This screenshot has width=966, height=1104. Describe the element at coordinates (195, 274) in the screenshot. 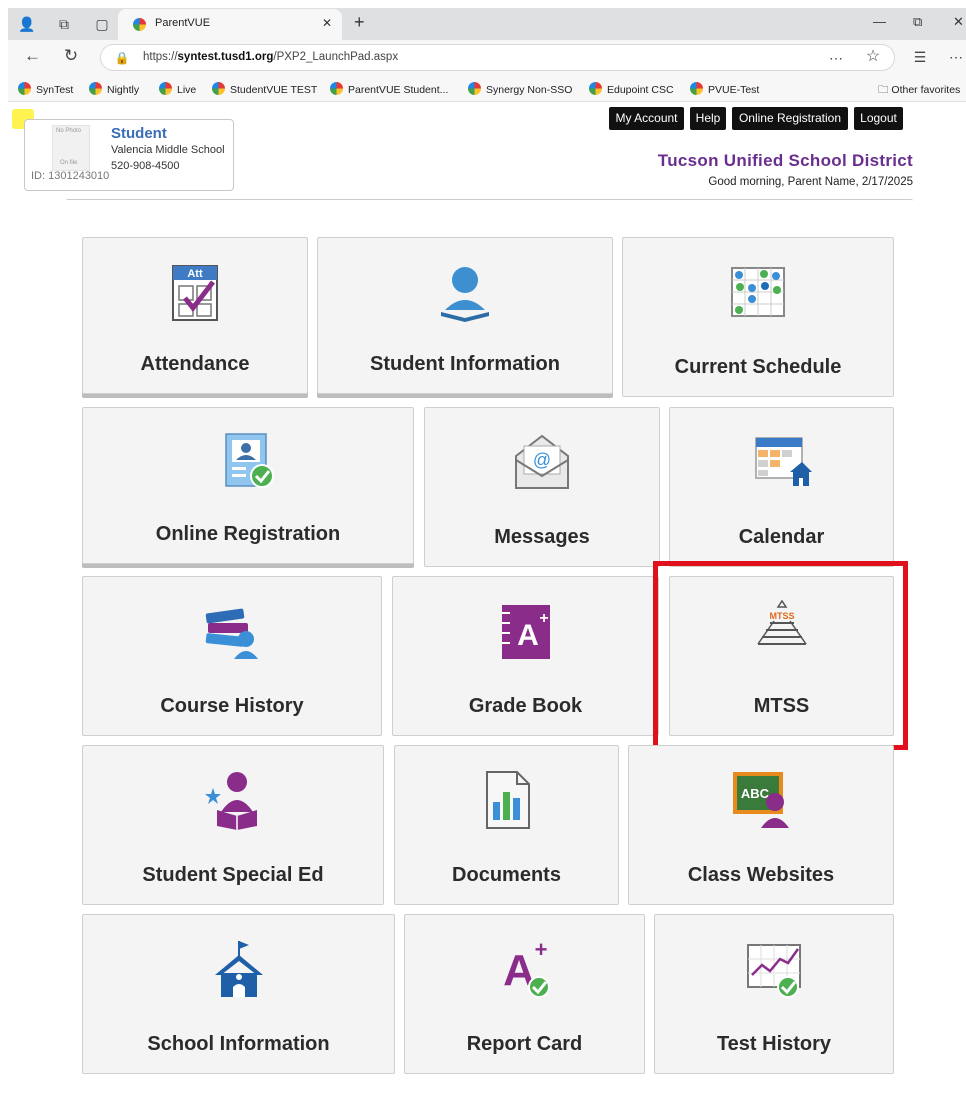

I see `svg-text: Att` at that location.